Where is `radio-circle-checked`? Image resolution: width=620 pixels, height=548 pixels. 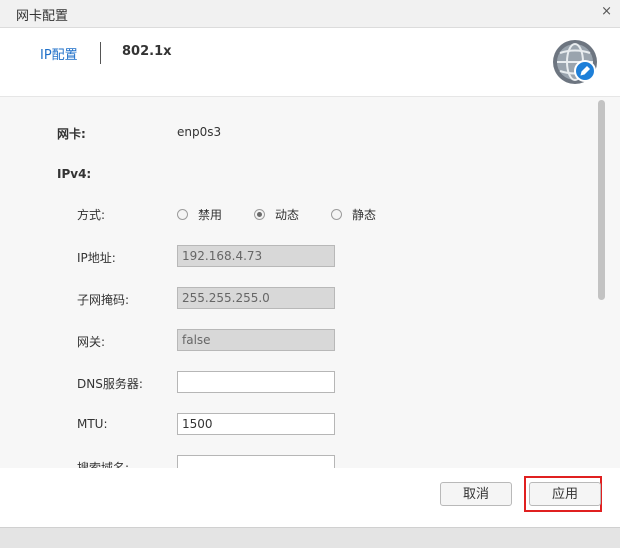 radio-circle-checked is located at coordinates (259, 214).